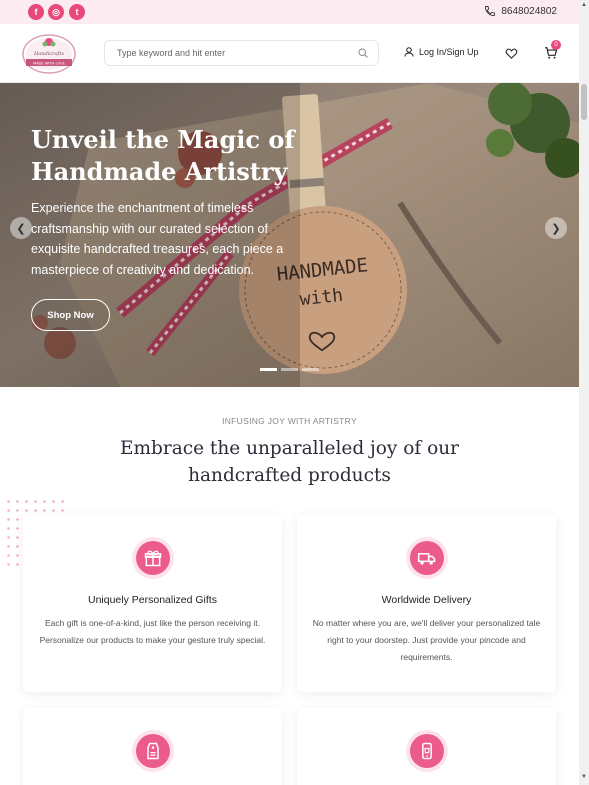 This screenshot has height=785, width=589. I want to click on cart-count-badge: 0, so click(556, 45).